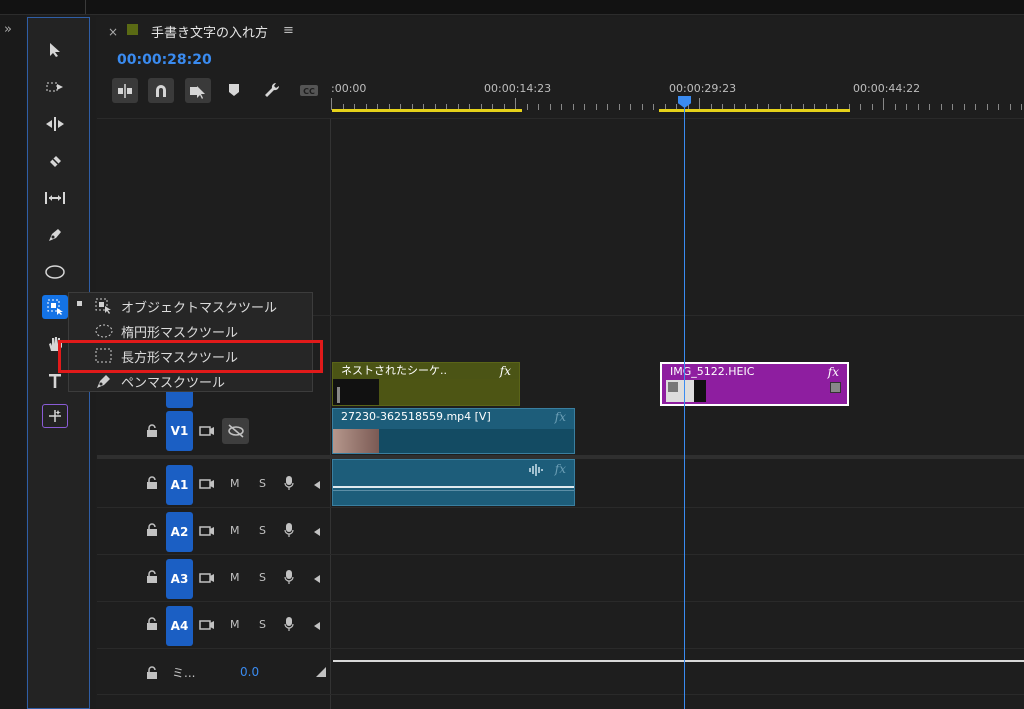 This screenshot has height=709, width=1024. What do you see at coordinates (330, 413) in the screenshot?
I see `track-header-divider` at bounding box center [330, 413].